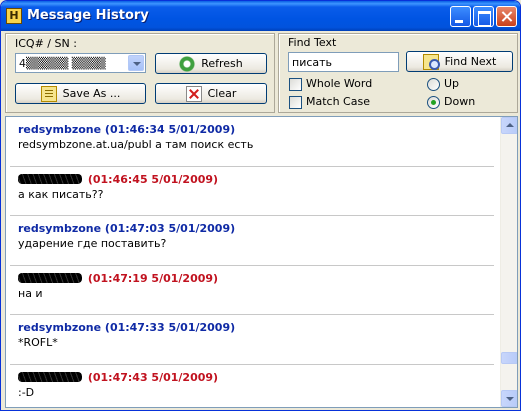 The image size is (521, 411). I want to click on title-bar: H Message History, so click(260, 16).